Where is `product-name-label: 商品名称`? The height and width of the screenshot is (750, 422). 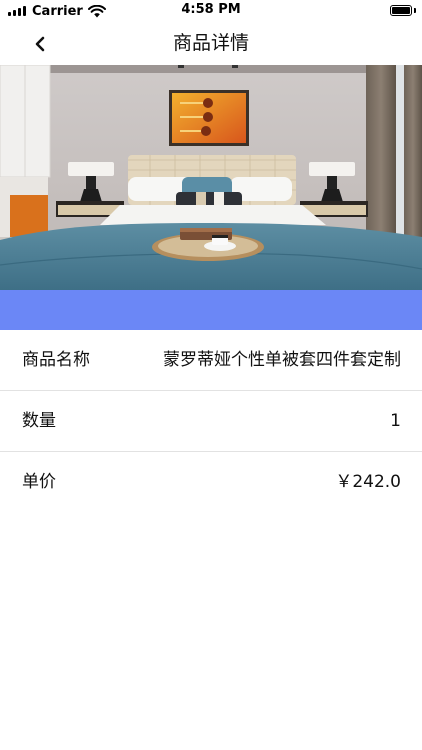
product-name-label: 商品名称 is located at coordinates (56, 360).